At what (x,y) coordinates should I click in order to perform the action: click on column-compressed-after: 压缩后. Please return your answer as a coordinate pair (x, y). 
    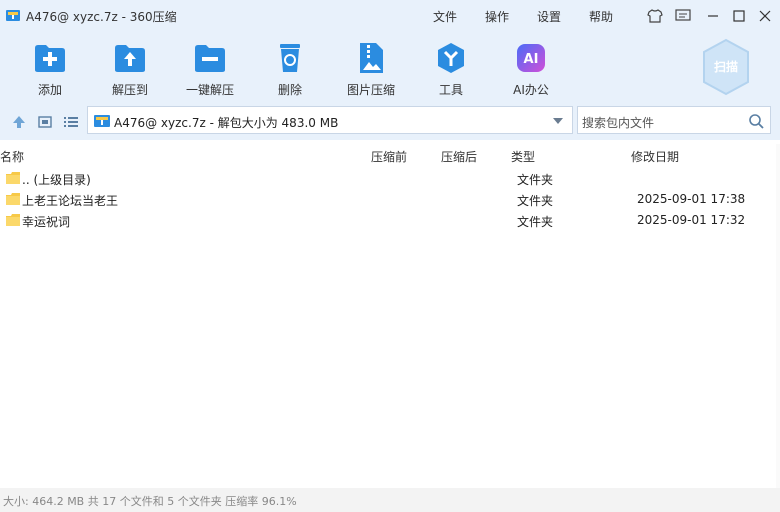
    Looking at the image, I should click on (459, 156).